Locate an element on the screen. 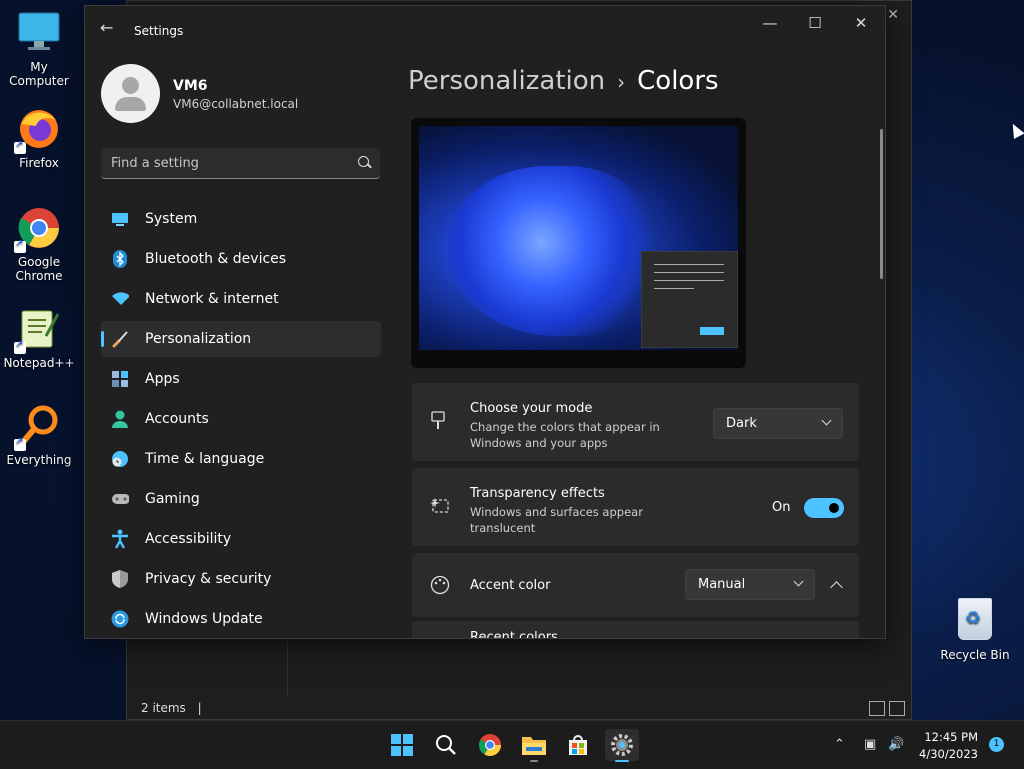  taskbar-store is located at coordinates (578, 745).